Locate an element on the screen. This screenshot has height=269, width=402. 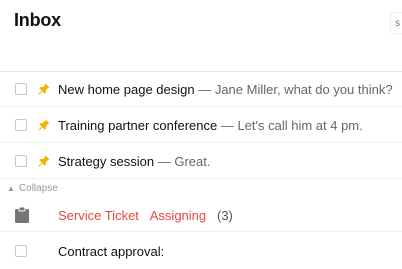
page-title: Inbox is located at coordinates (37, 20).